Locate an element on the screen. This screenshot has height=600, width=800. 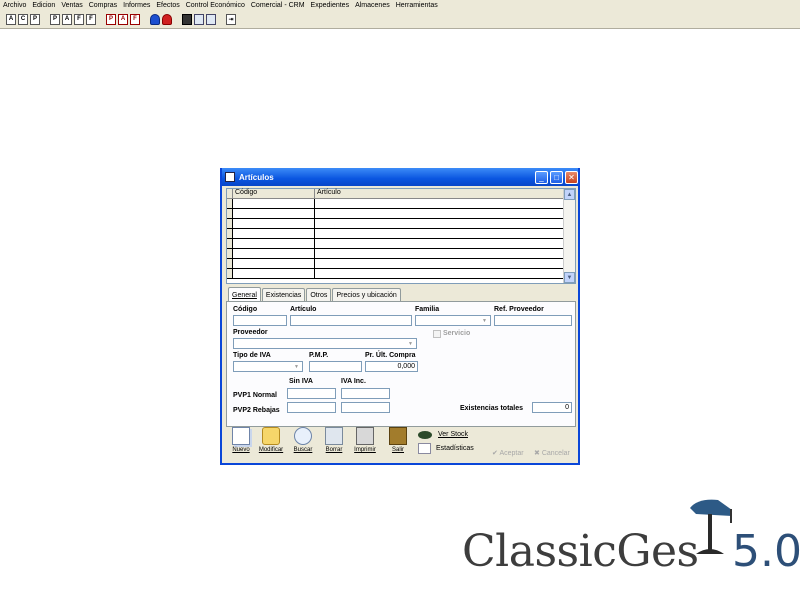
cross-icon: ✖ is located at coordinates (537, 453).